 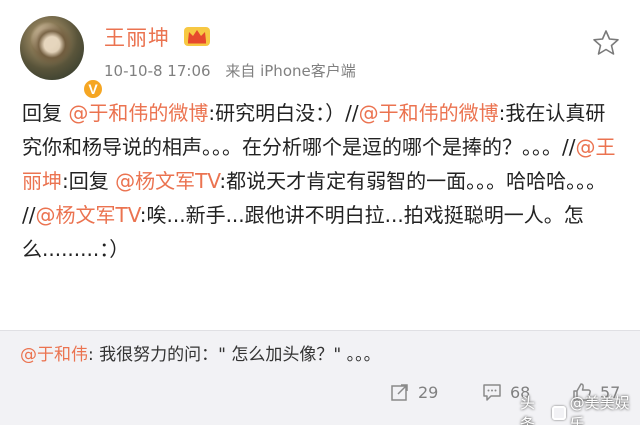 What do you see at coordinates (157, 71) in the screenshot?
I see `post-time: 10-10-8 17:06` at bounding box center [157, 71].